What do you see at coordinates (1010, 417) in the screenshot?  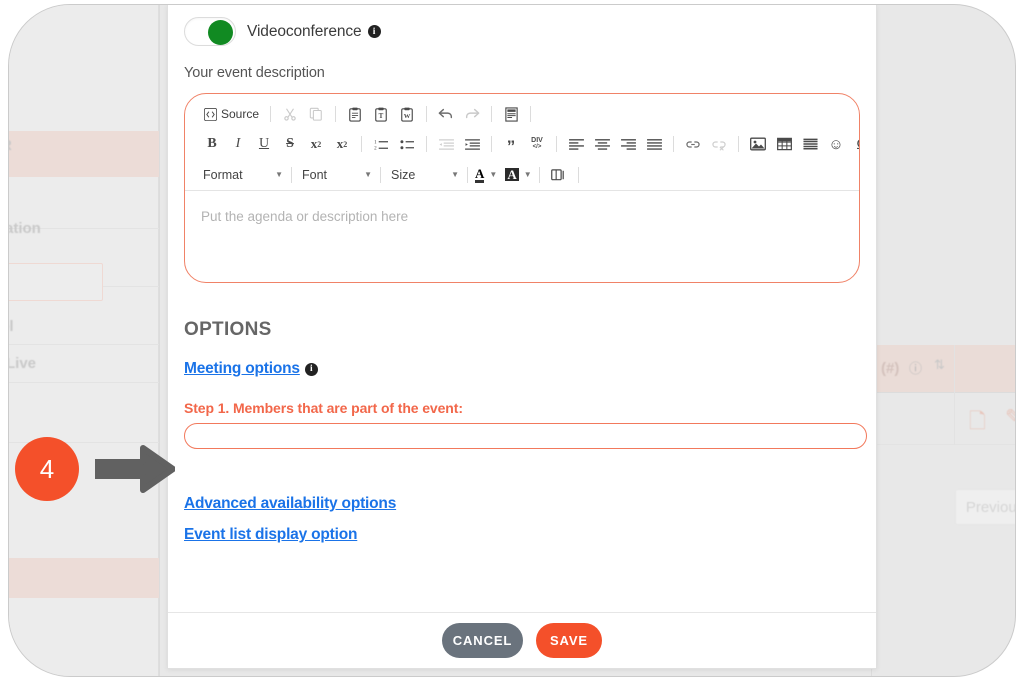 I see `edit-pencil-icon: ✎` at bounding box center [1010, 417].